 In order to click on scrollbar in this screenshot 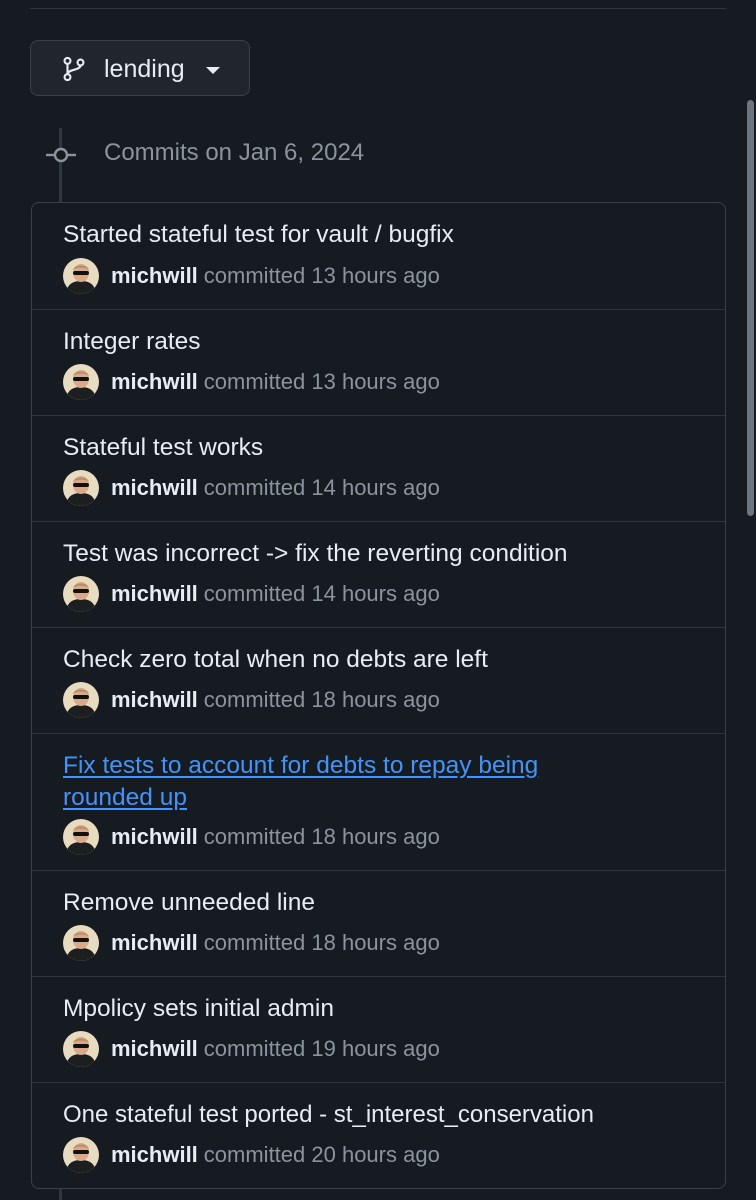, I will do `click(749, 600)`.